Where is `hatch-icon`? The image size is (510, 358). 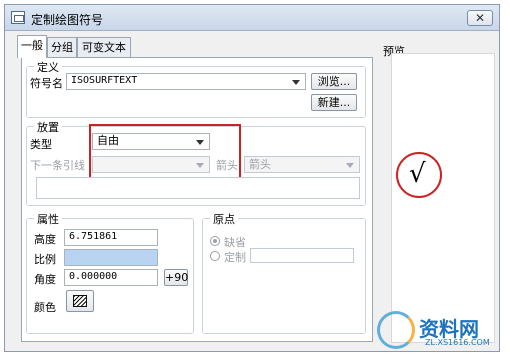 hatch-icon is located at coordinates (80, 301).